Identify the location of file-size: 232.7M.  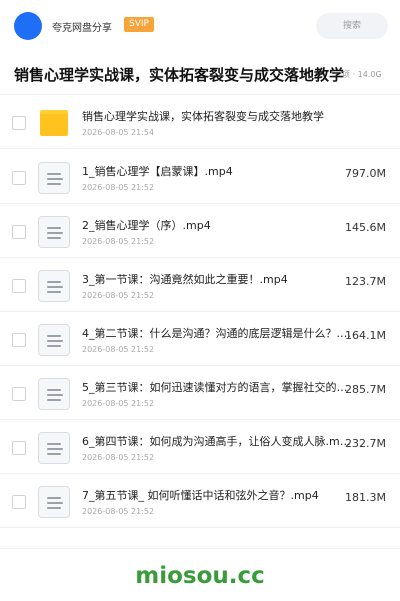
(365, 443).